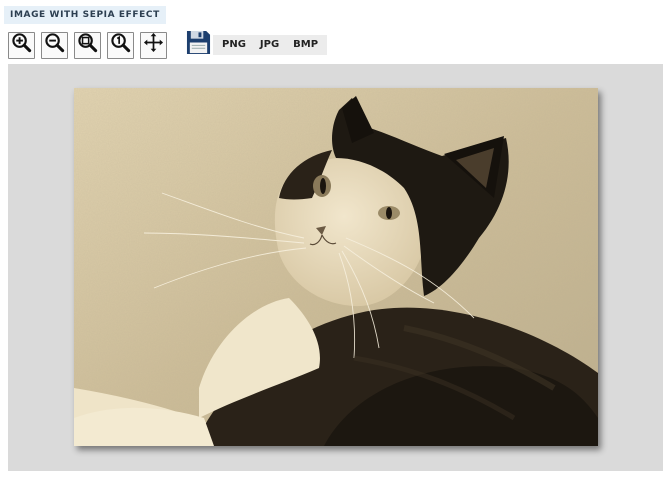 The image size is (670, 477). I want to click on zoom-fit-button, so click(87, 45).